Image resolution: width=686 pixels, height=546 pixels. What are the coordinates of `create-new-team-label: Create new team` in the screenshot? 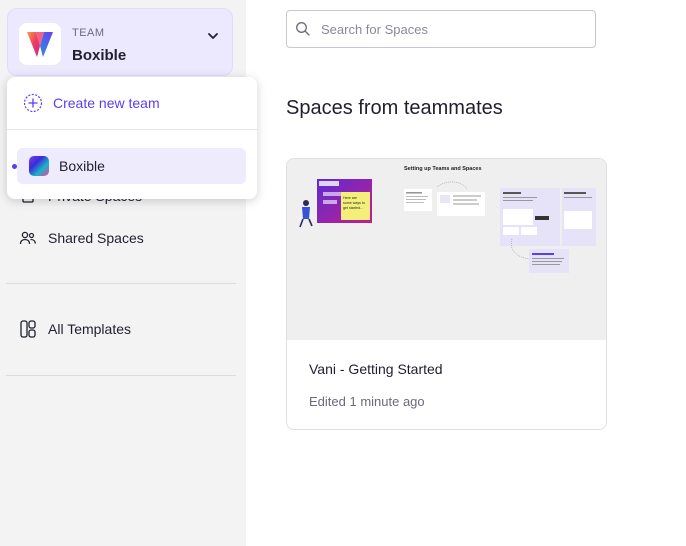 It's located at (106, 103).